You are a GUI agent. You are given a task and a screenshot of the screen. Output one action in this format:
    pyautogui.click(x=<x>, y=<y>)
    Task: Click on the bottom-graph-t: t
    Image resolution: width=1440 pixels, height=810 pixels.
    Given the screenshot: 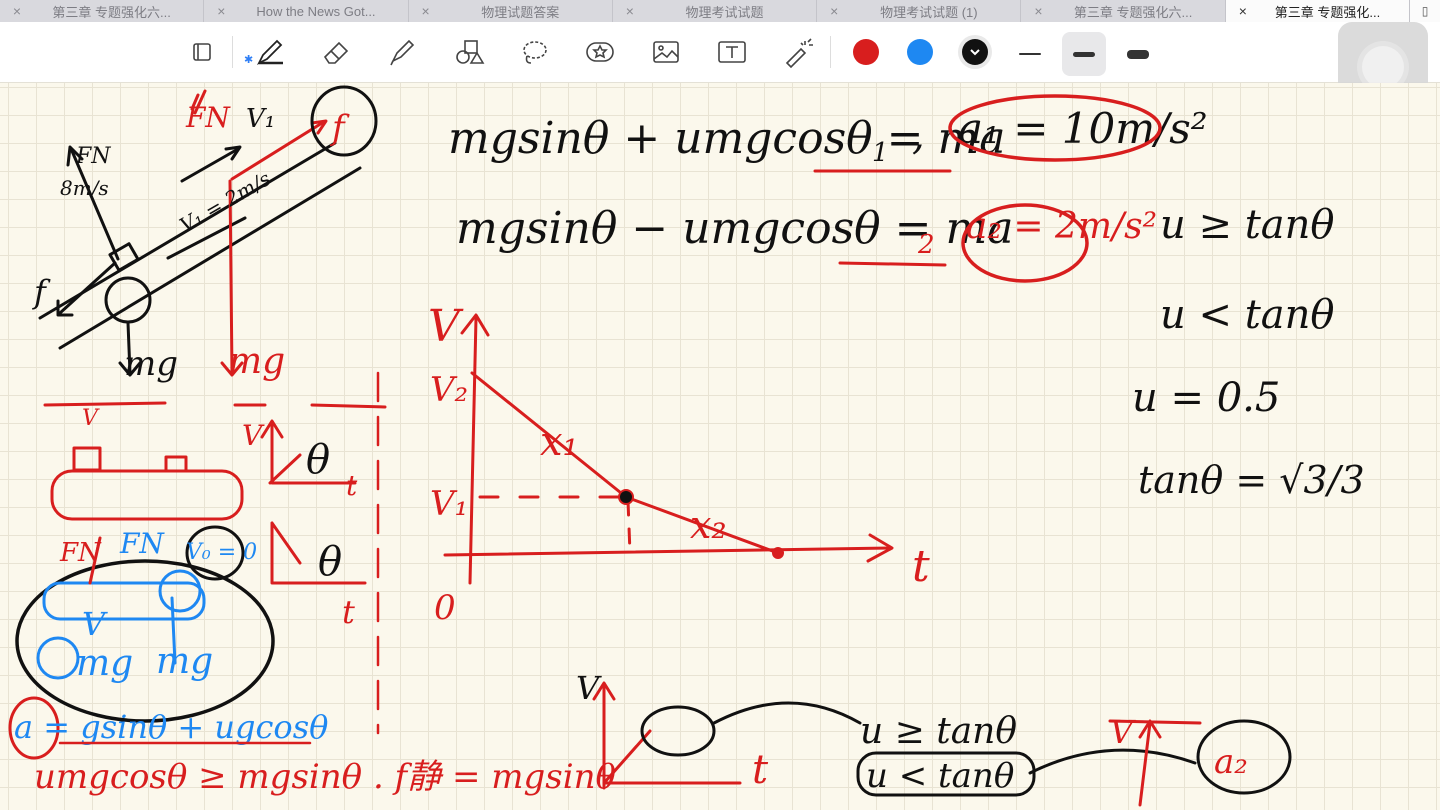 What is the action you would take?
    pyautogui.click(x=760, y=770)
    